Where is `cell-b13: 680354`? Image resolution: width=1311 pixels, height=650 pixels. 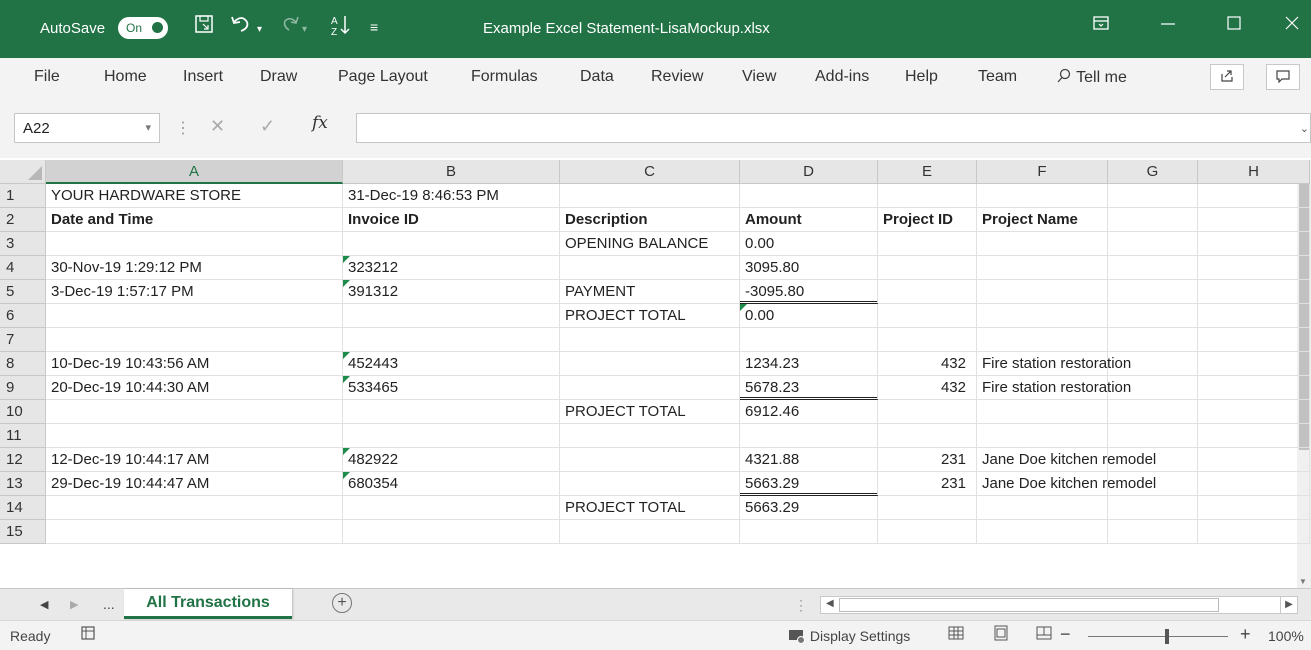 cell-b13: 680354 is located at coordinates (451, 484).